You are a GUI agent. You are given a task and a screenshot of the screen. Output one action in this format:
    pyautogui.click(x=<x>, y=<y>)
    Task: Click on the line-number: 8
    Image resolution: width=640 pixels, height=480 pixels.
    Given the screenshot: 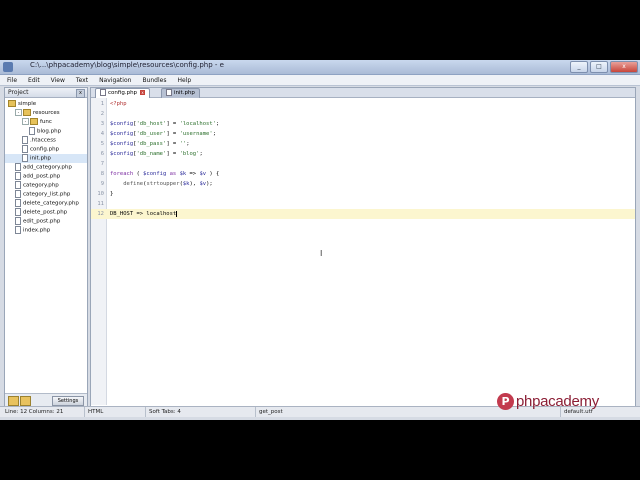 What is the action you would take?
    pyautogui.click(x=102, y=174)
    